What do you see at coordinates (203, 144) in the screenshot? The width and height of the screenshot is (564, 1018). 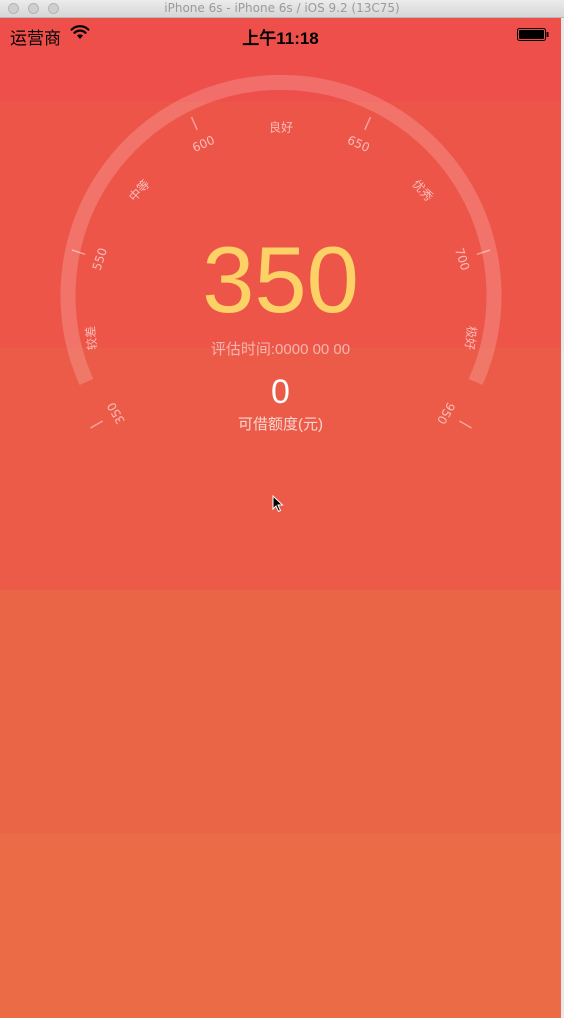 I see `gauge-scale-label: 600` at bounding box center [203, 144].